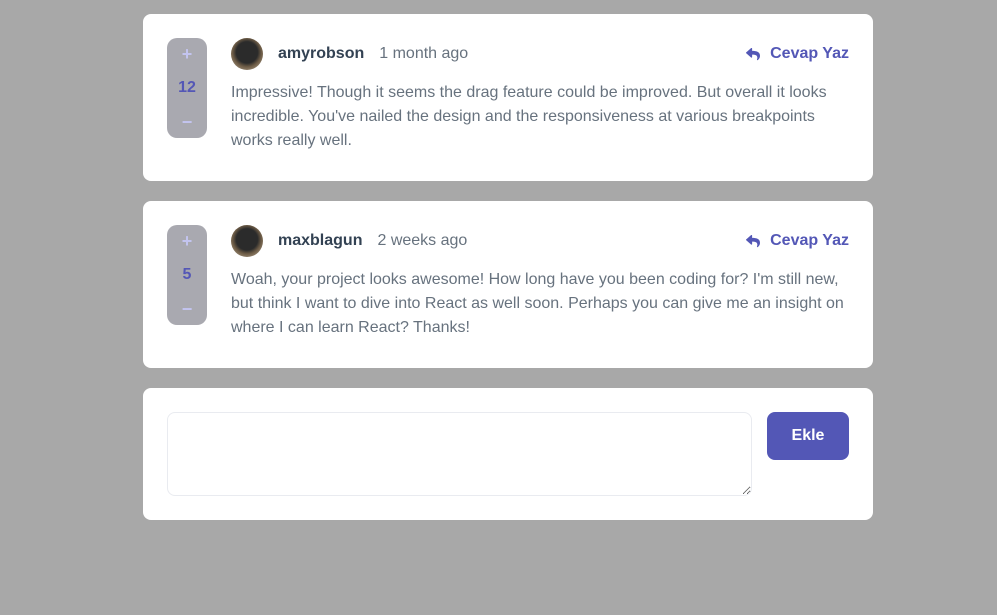 The width and height of the screenshot is (997, 615). I want to click on username: maxblagun, so click(320, 240).